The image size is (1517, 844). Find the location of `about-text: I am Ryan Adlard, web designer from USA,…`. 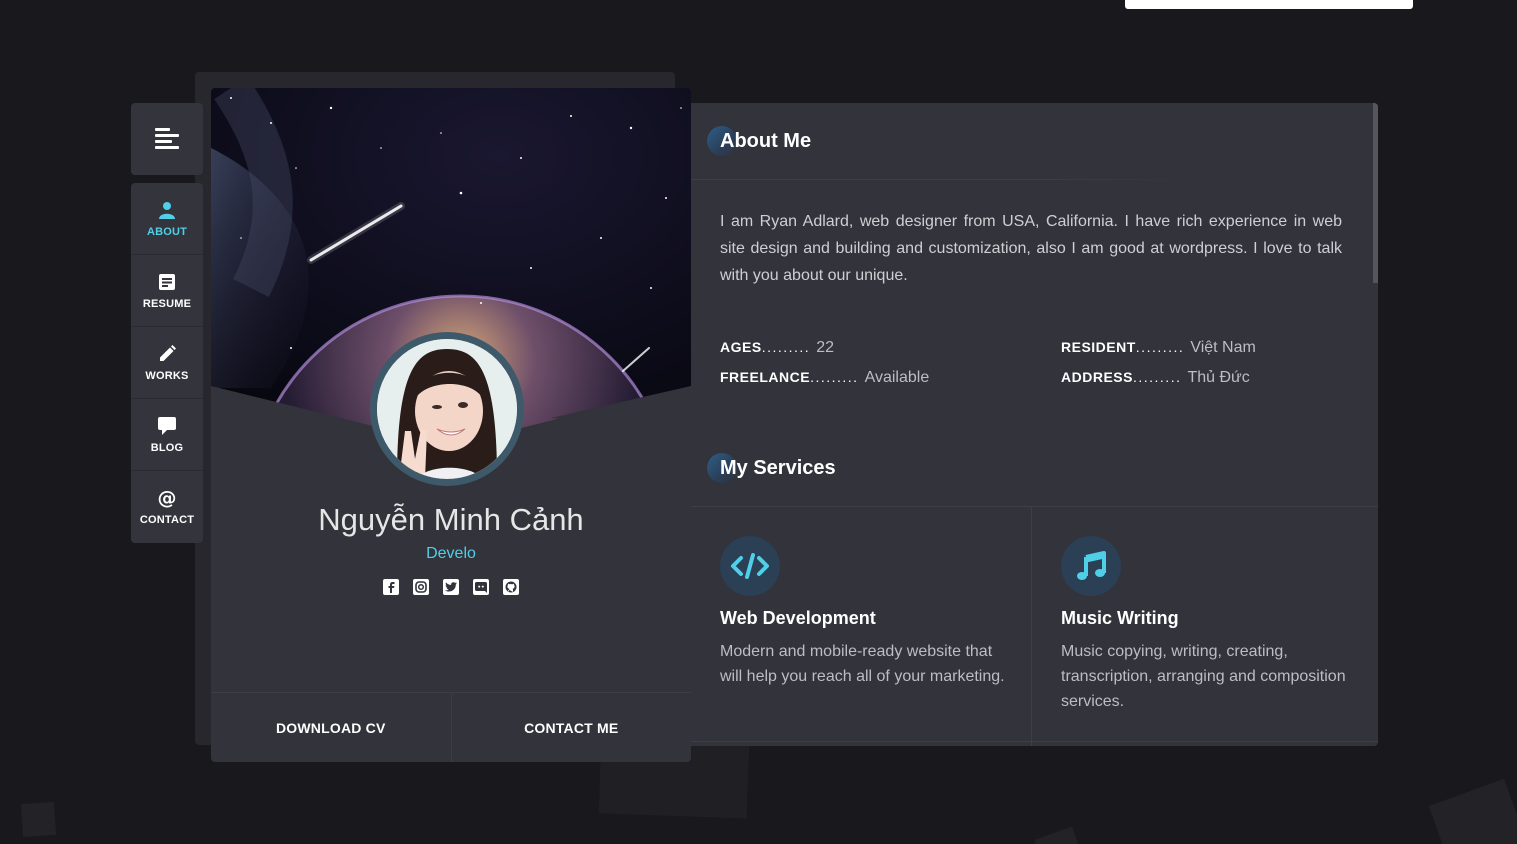

about-text: I am Ryan Adlard, web designer from USA,… is located at coordinates (1031, 248).